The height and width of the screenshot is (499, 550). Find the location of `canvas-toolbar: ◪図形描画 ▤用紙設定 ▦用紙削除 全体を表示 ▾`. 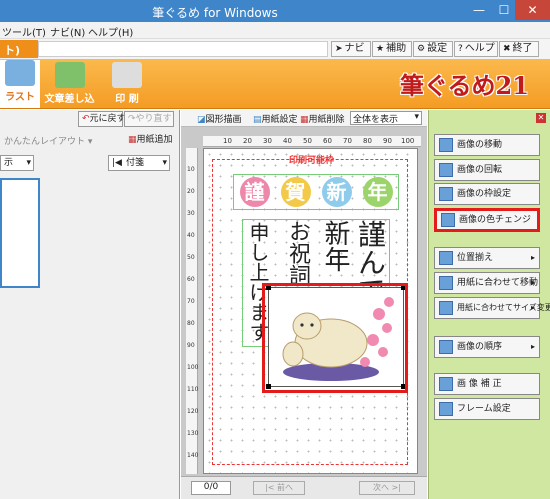

canvas-toolbar: ◪図形描画 ▤用紙設定 ▦用紙削除 全体を表示 ▾ is located at coordinates (304, 118).